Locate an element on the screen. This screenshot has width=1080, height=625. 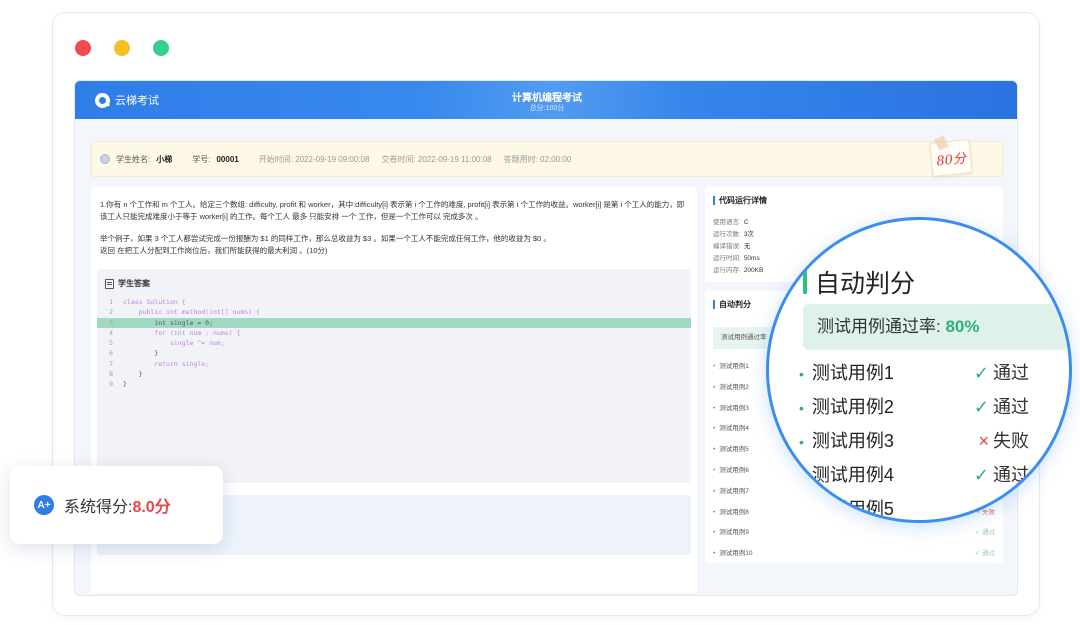
code-line: 3 int single = 0; is located at coordinates (394, 322).